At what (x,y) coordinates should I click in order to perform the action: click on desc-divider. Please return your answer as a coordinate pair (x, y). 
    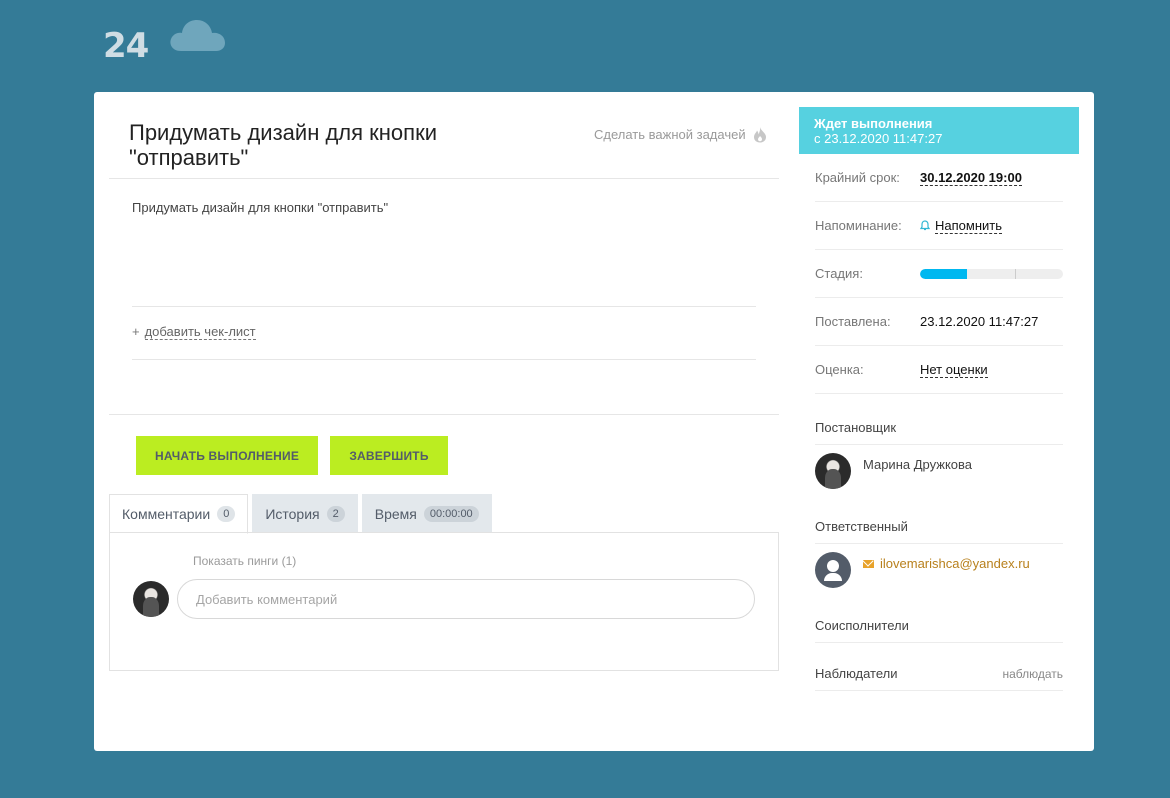
    Looking at the image, I should click on (444, 306).